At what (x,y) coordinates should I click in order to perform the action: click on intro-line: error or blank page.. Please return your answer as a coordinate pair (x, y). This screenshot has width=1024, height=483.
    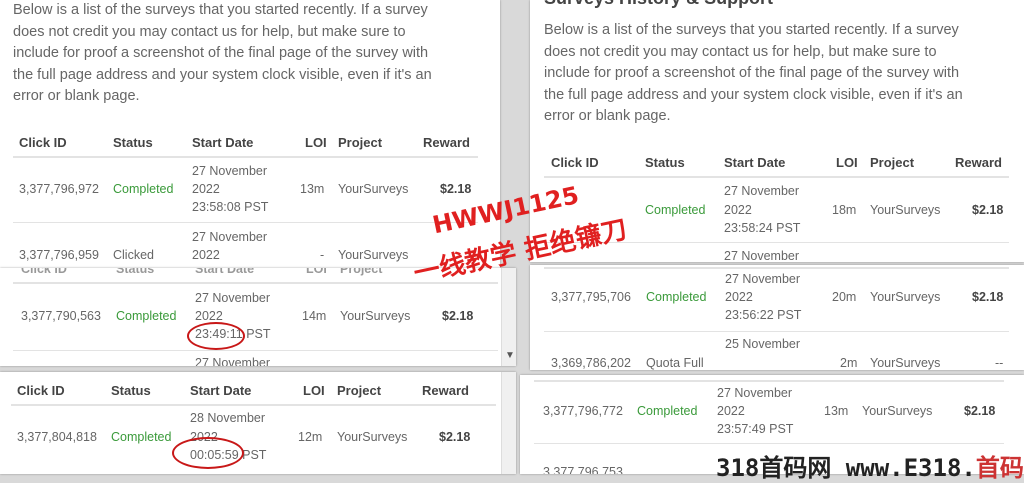
    Looking at the image, I should click on (76, 96).